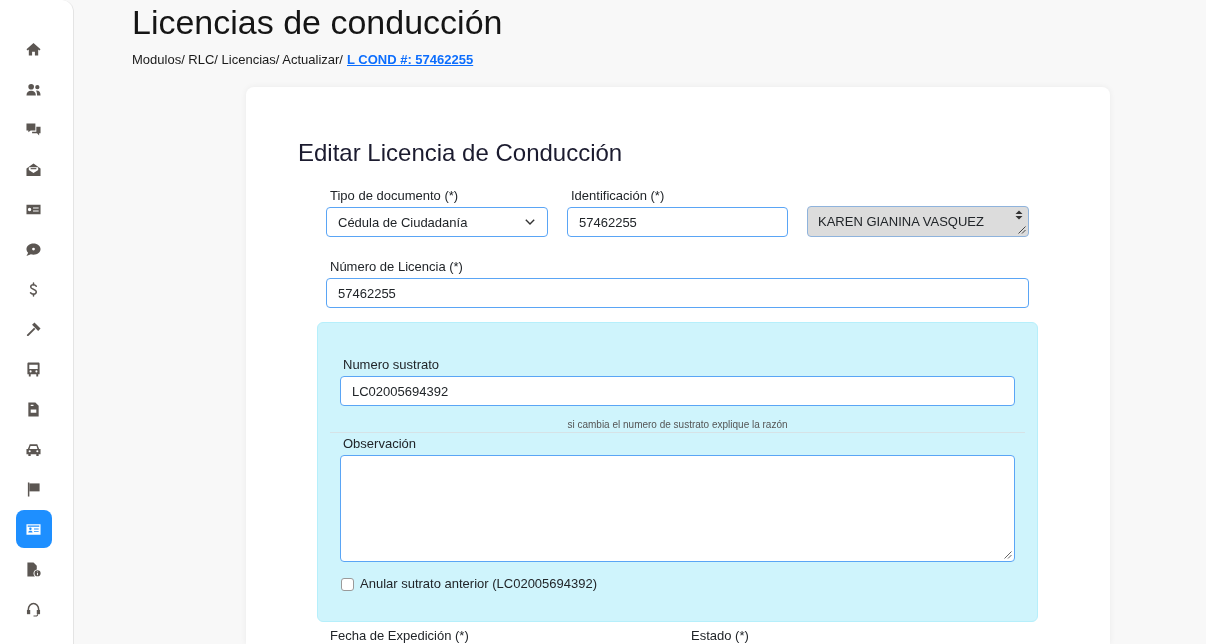 This screenshot has height=644, width=1206. I want to click on field-label: Fecha de Expedición (*), so click(399, 636).